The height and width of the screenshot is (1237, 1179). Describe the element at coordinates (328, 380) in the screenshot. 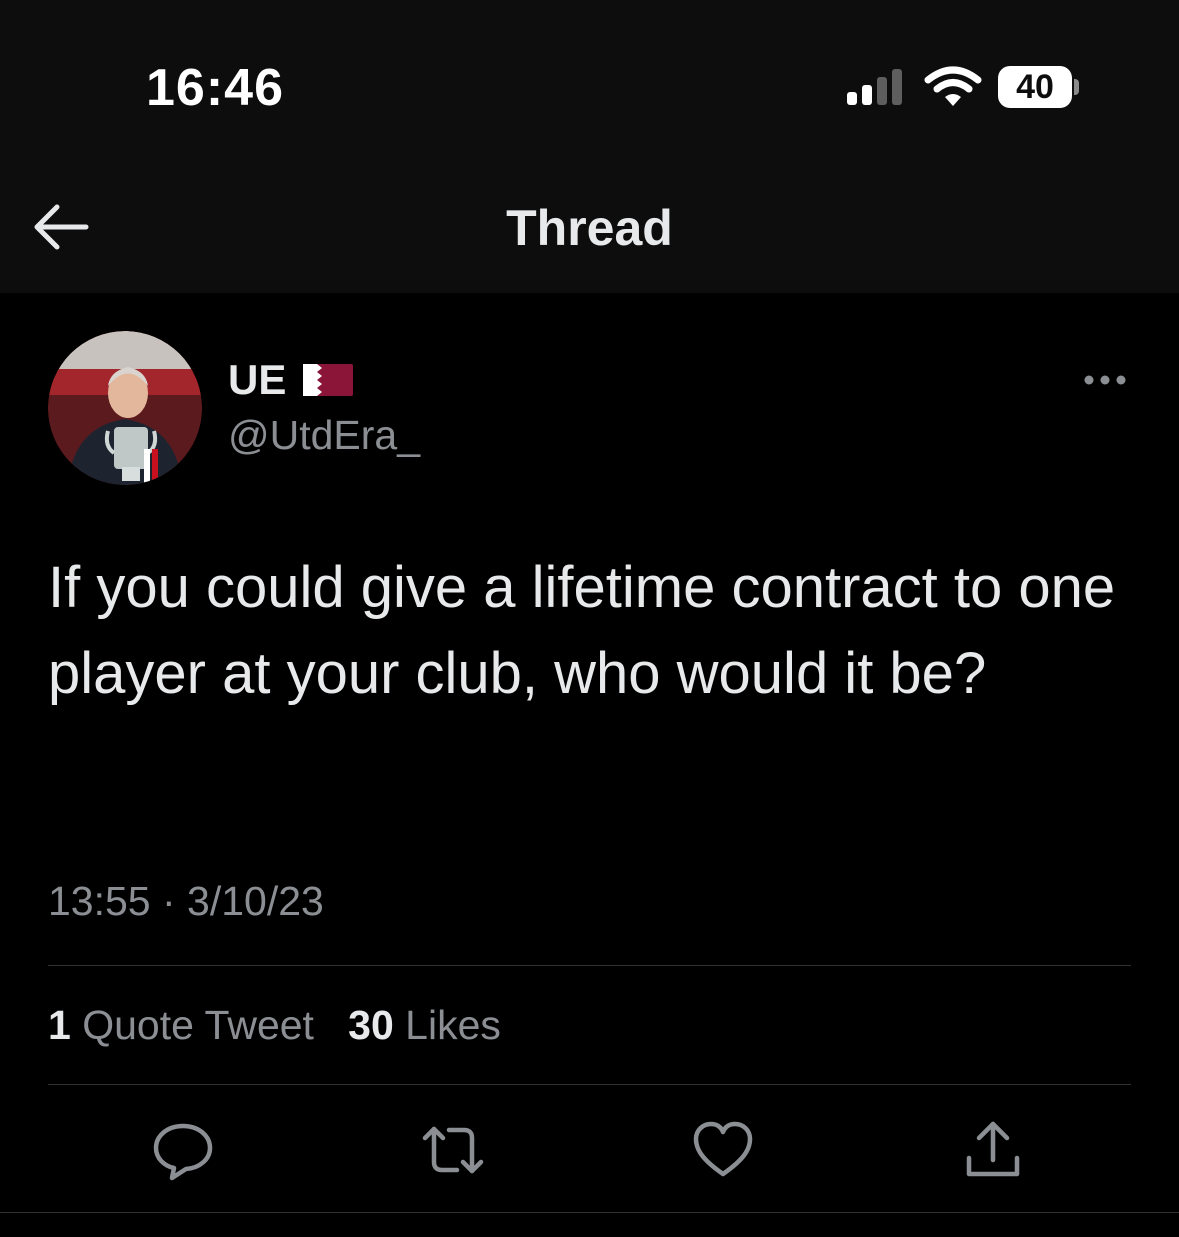

I see `qatar-flag-icon` at that location.